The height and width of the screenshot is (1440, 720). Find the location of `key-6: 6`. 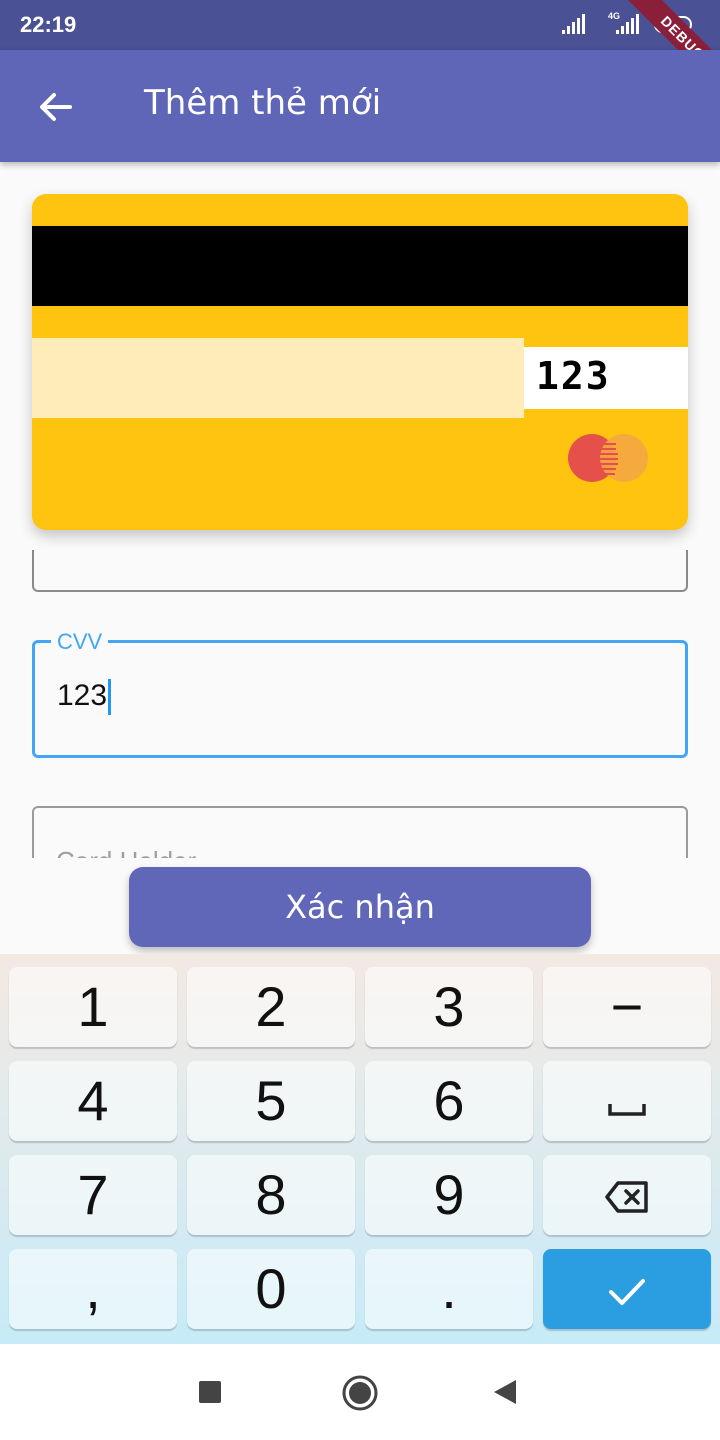

key-6: 6 is located at coordinates (449, 1101).